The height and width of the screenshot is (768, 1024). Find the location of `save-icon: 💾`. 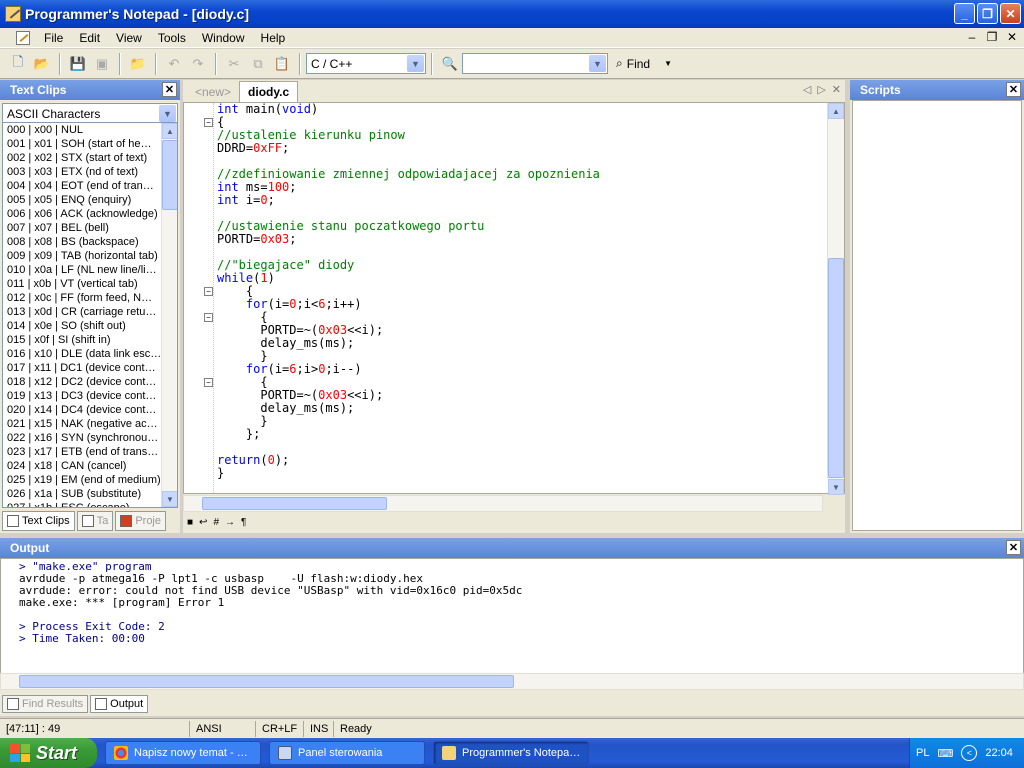

save-icon: 💾 is located at coordinates (78, 64).